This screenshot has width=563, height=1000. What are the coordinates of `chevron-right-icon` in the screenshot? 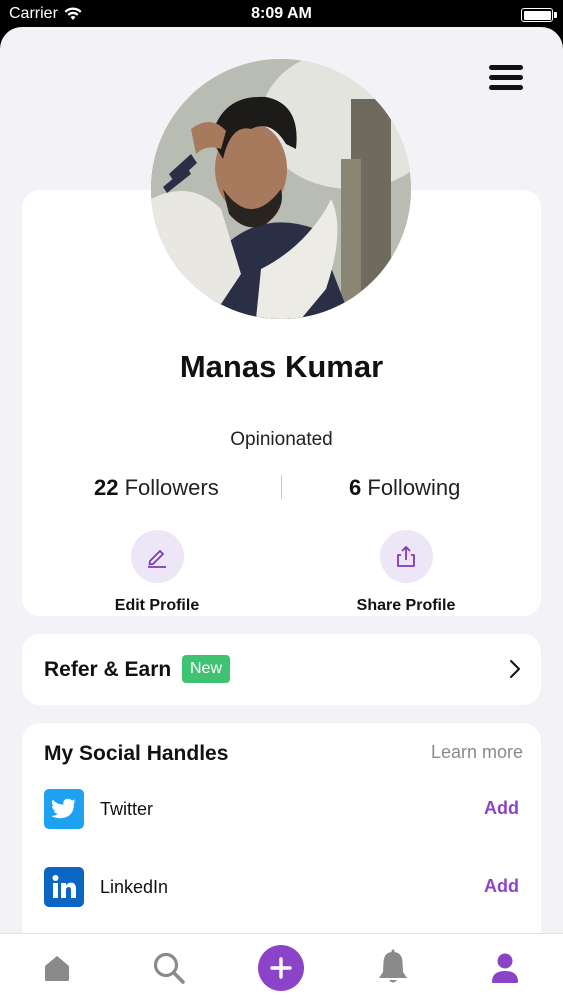 It's located at (515, 669).